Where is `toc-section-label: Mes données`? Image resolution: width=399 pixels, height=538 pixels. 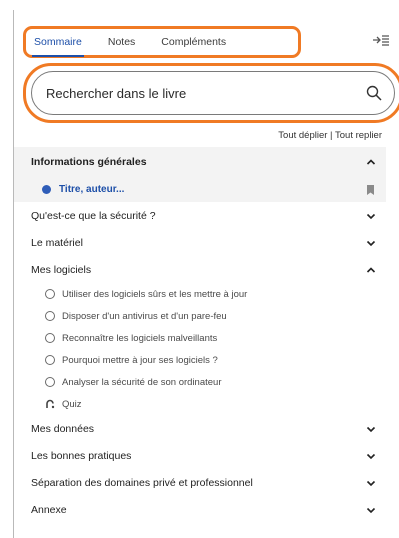 toc-section-label: Mes données is located at coordinates (63, 428).